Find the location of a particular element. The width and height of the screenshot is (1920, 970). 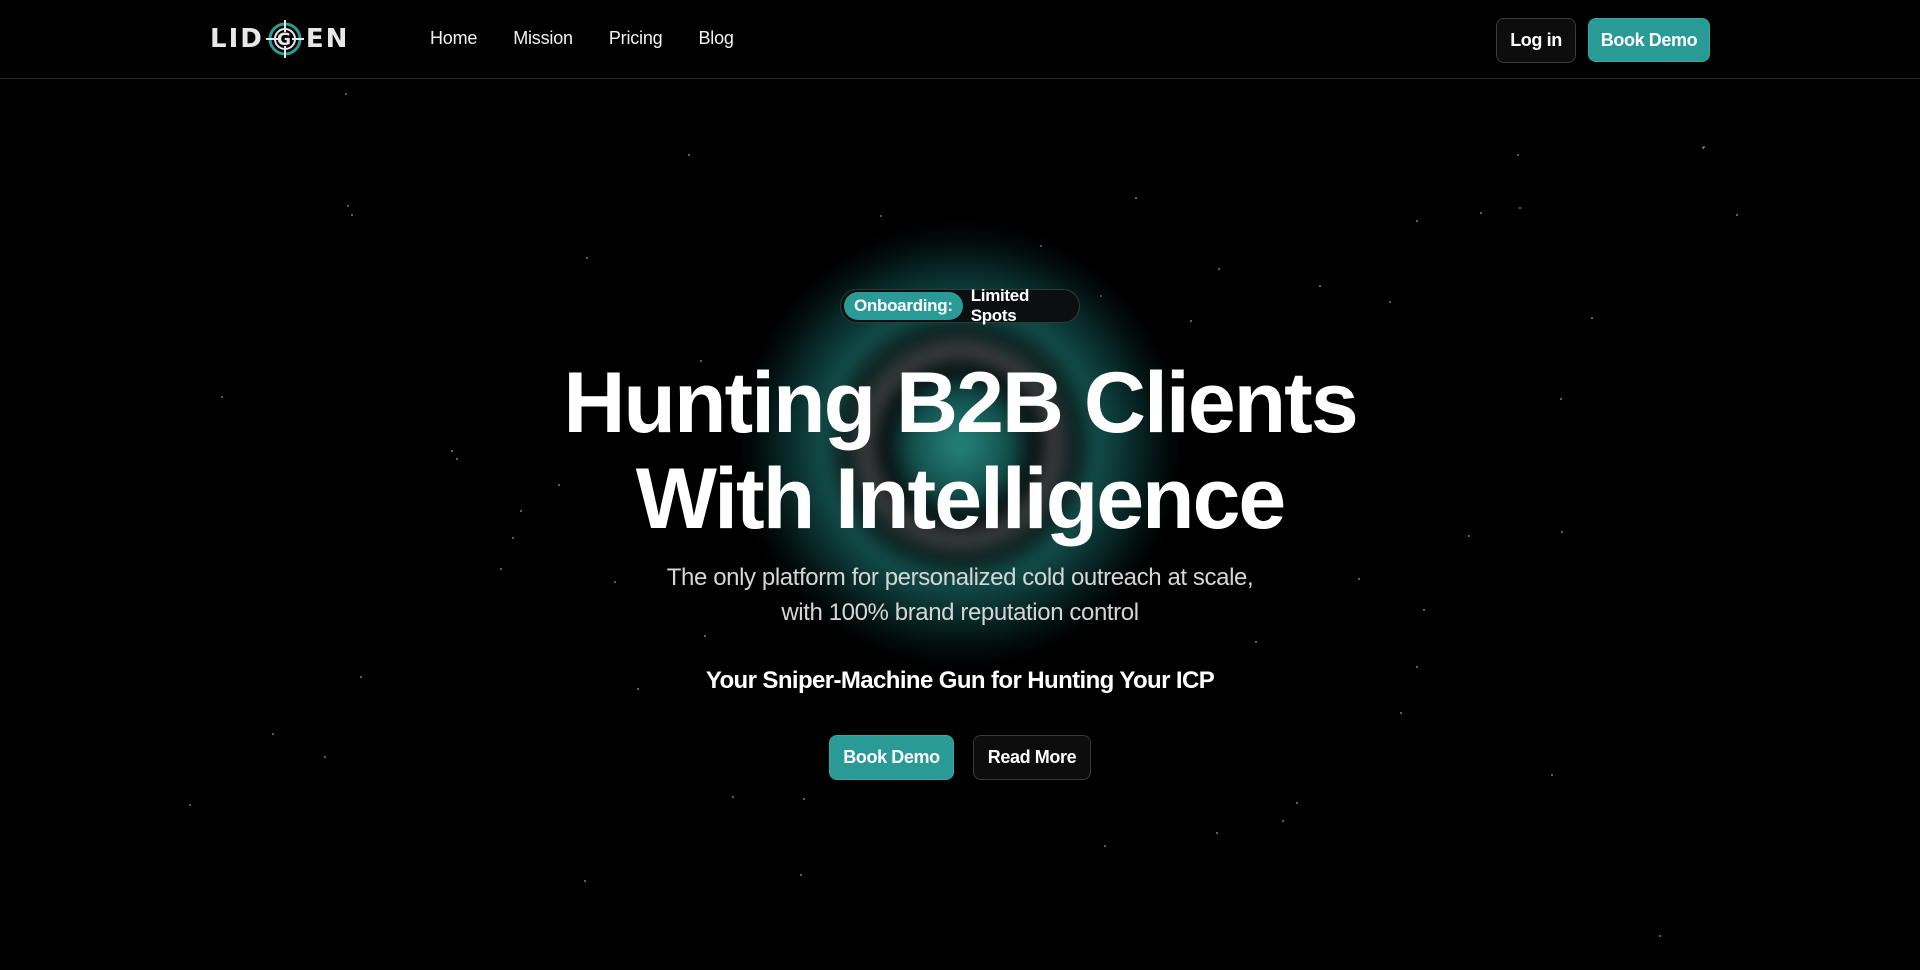

hero-title: Hunting B2B Clients With Intelligence is located at coordinates (960, 451).